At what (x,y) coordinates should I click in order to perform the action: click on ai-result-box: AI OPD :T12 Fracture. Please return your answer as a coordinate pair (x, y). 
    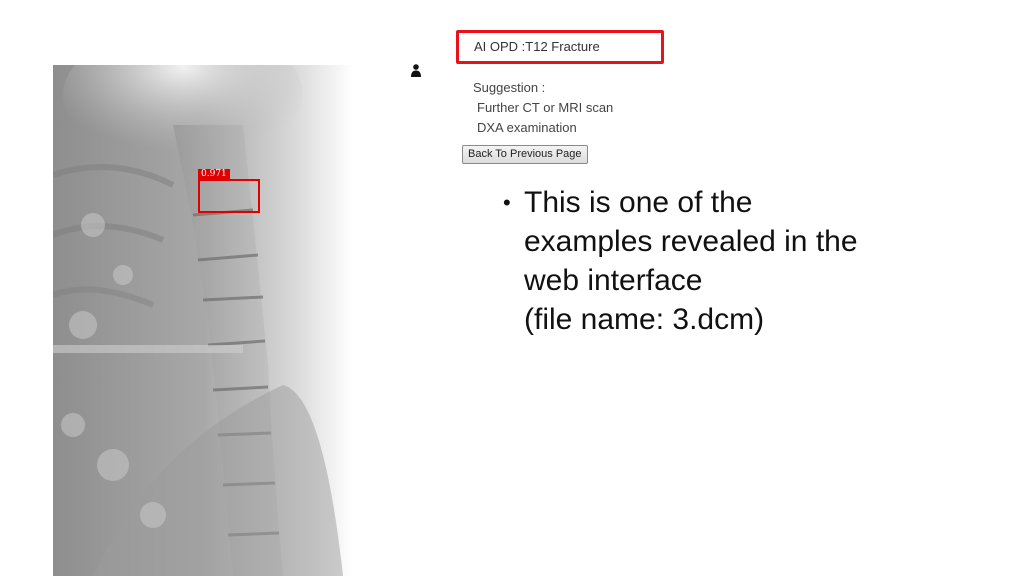
    Looking at the image, I should click on (560, 47).